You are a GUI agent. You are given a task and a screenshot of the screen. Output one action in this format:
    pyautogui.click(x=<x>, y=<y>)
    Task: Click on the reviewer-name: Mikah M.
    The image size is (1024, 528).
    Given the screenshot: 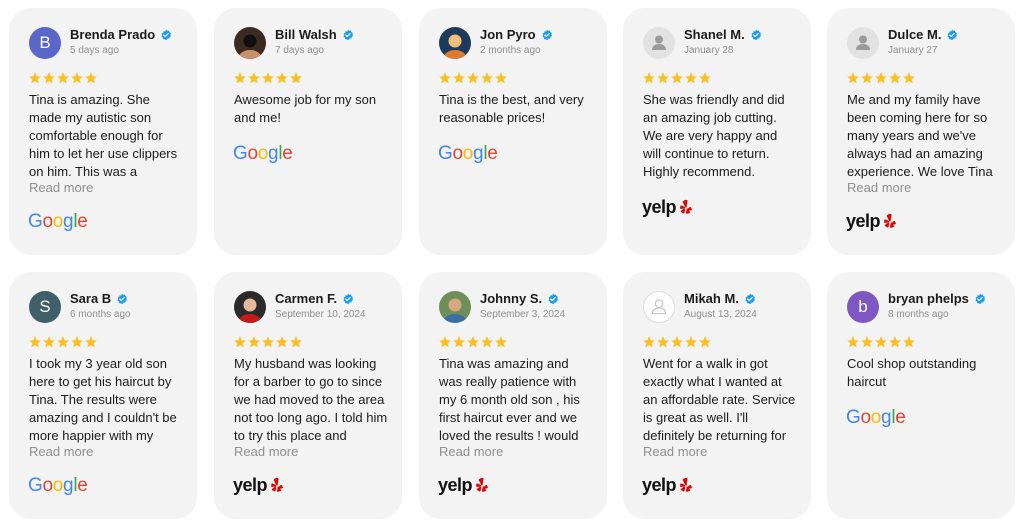 What is the action you would take?
    pyautogui.click(x=711, y=298)
    